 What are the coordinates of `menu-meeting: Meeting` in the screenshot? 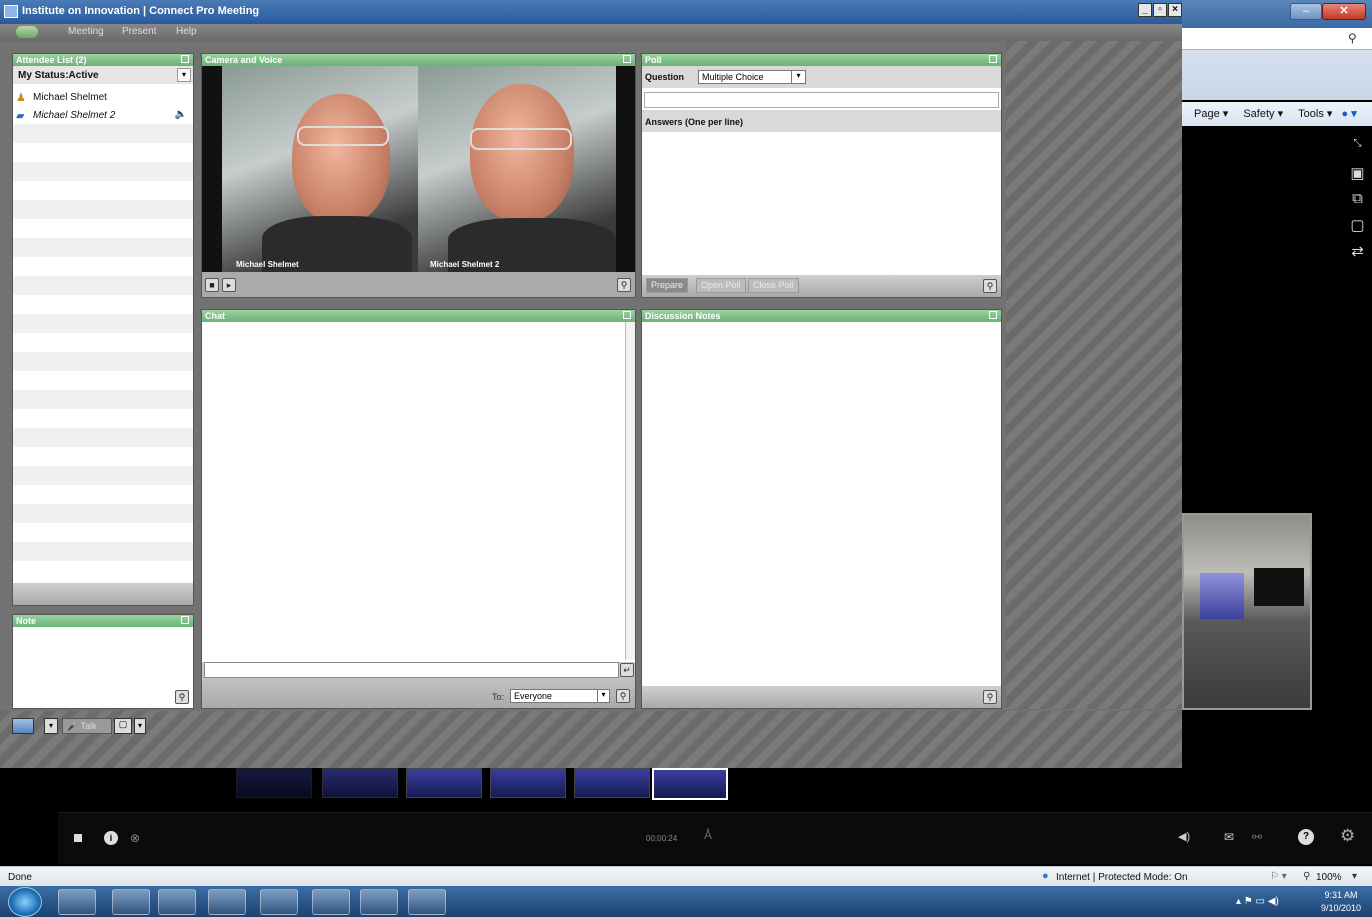 It's located at (86, 31).